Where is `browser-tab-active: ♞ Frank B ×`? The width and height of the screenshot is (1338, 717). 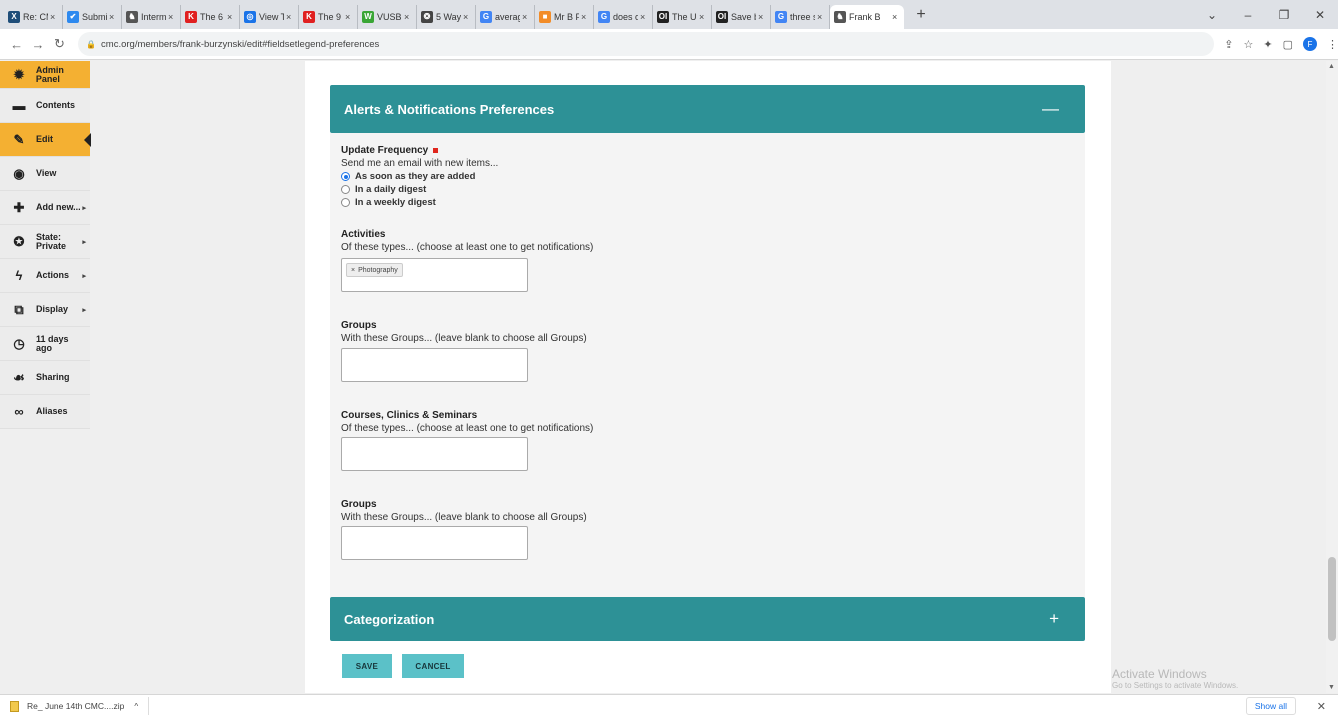
browser-tab-active: ♞ Frank B × is located at coordinates (867, 16).